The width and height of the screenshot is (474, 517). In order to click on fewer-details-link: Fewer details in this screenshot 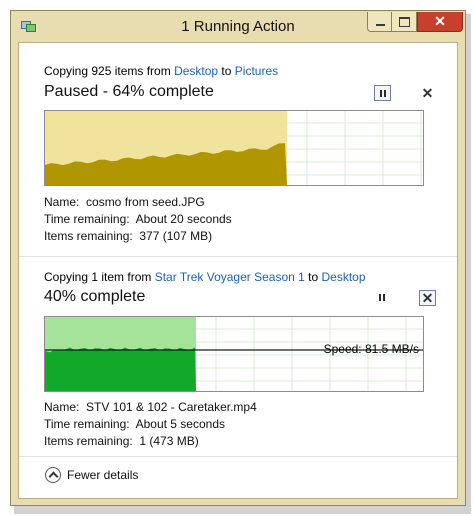, I will do `click(102, 475)`.